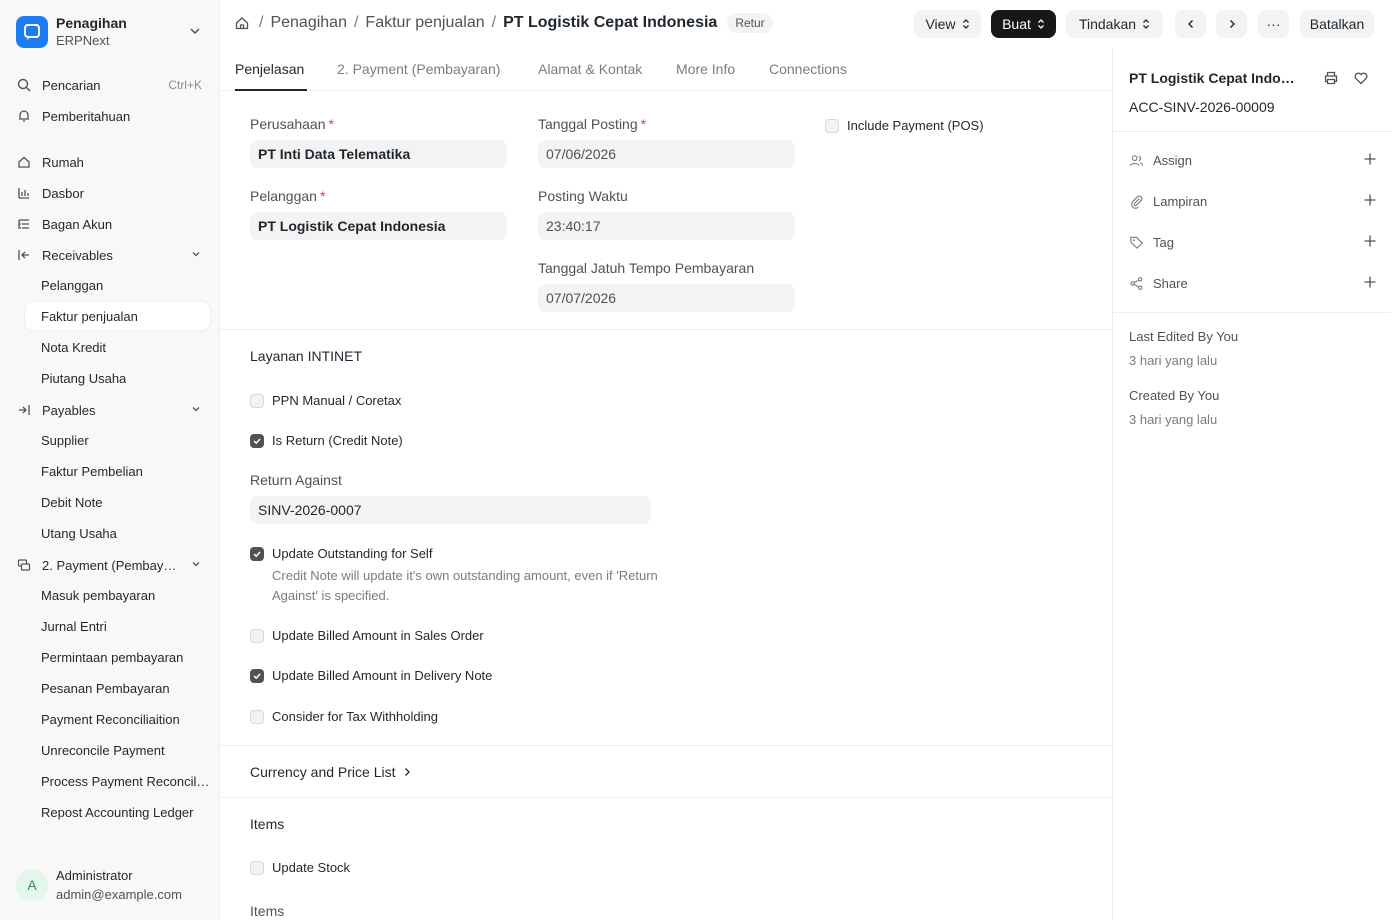 The height and width of the screenshot is (920, 1400). Describe the element at coordinates (117, 626) in the screenshot. I see `sidebar-subitem-journal-entry: Jurnal Entri` at that location.